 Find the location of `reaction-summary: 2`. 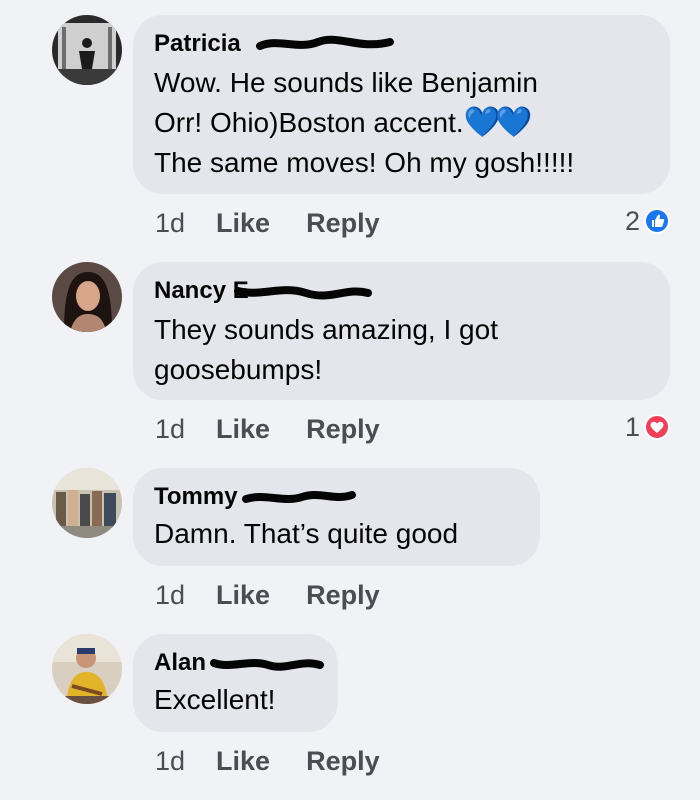

reaction-summary: 2 is located at coordinates (647, 221).